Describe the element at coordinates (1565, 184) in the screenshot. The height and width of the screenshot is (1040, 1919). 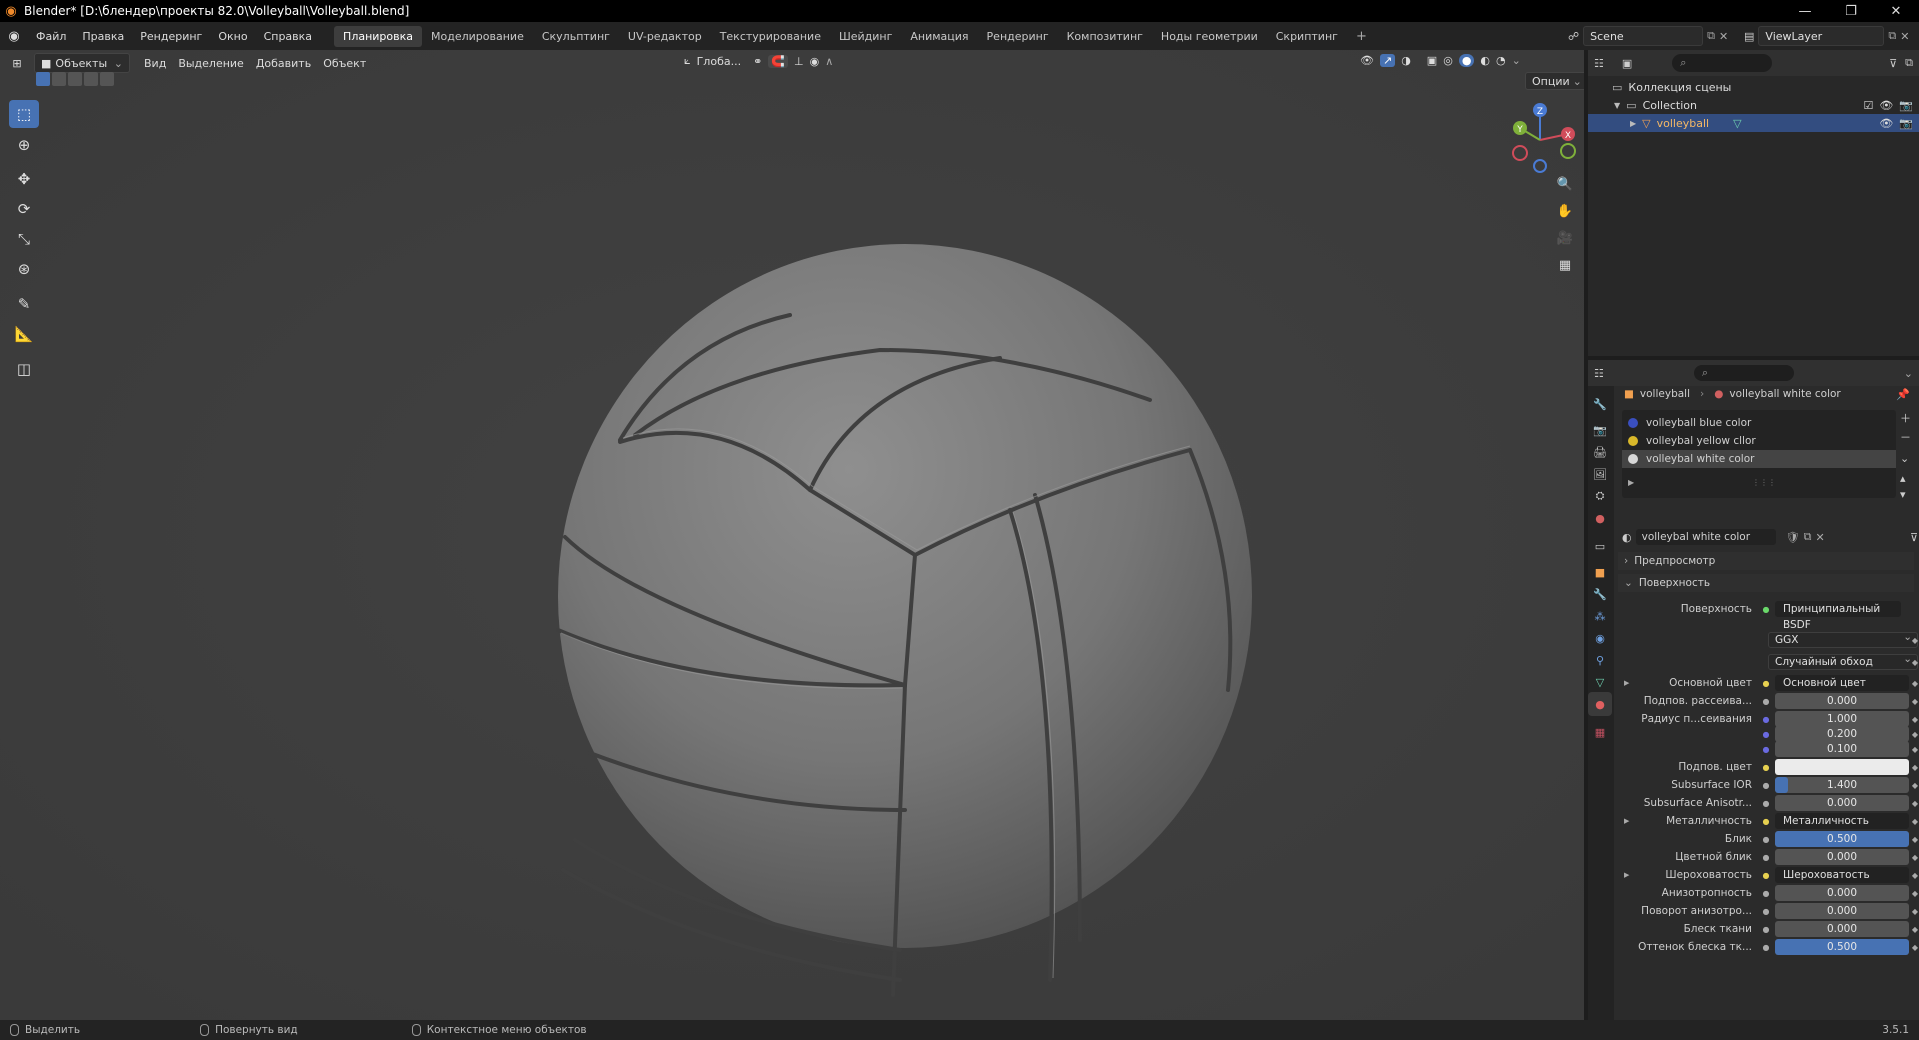
I see `zoom-icon: 🔍` at that location.